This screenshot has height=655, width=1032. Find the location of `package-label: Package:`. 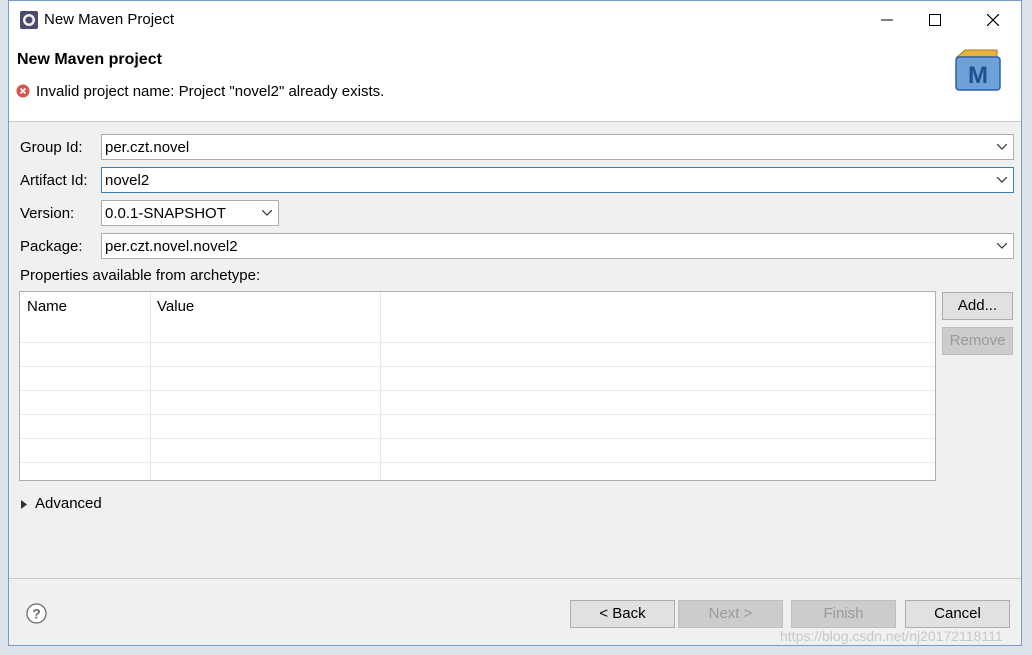

package-label: Package: is located at coordinates (51, 246).